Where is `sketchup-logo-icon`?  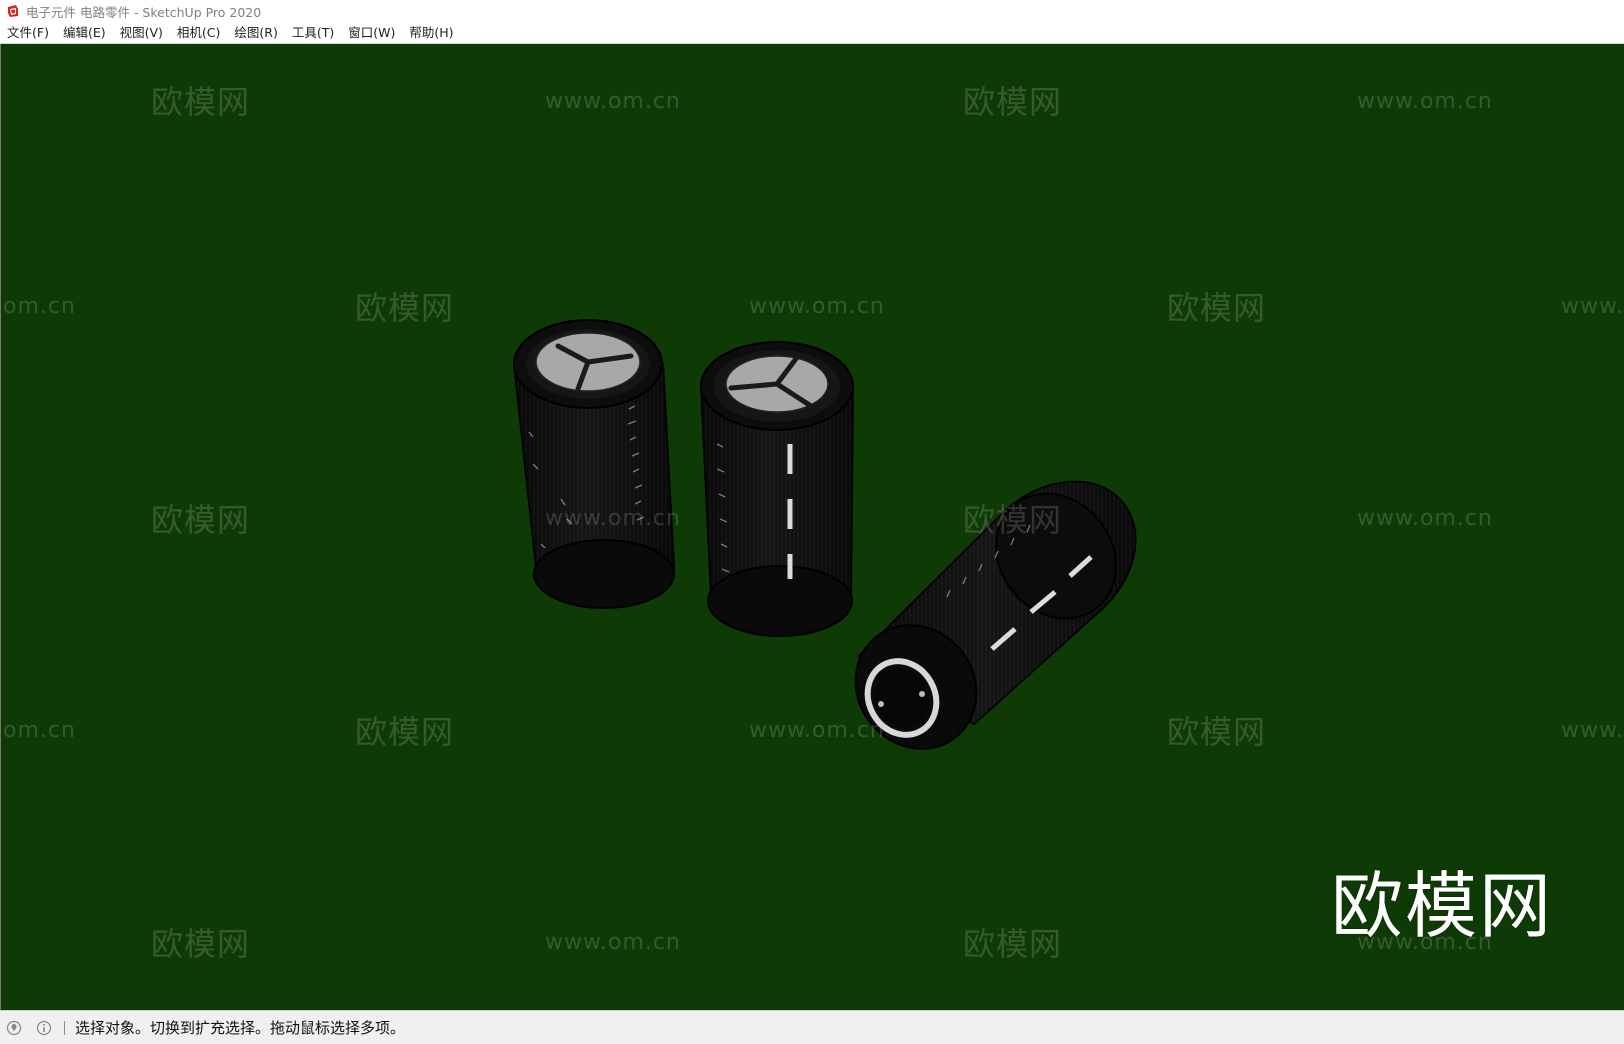
sketchup-logo-icon is located at coordinates (13, 11).